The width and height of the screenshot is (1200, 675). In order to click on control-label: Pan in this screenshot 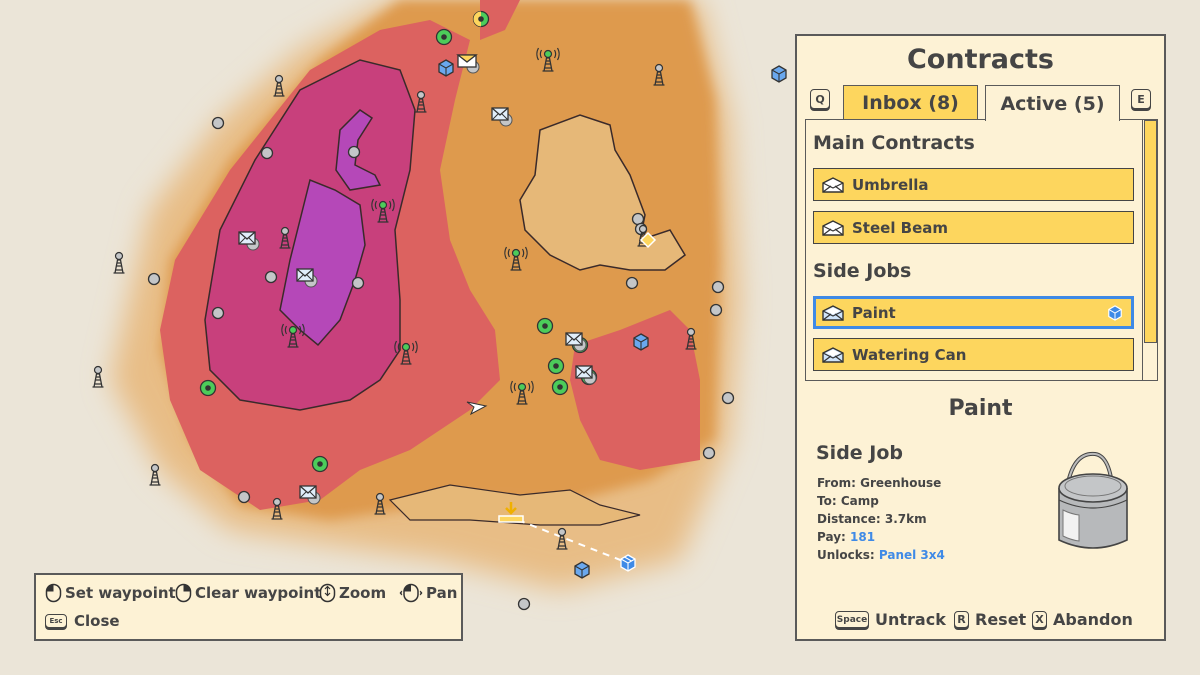, I will do `click(442, 593)`.